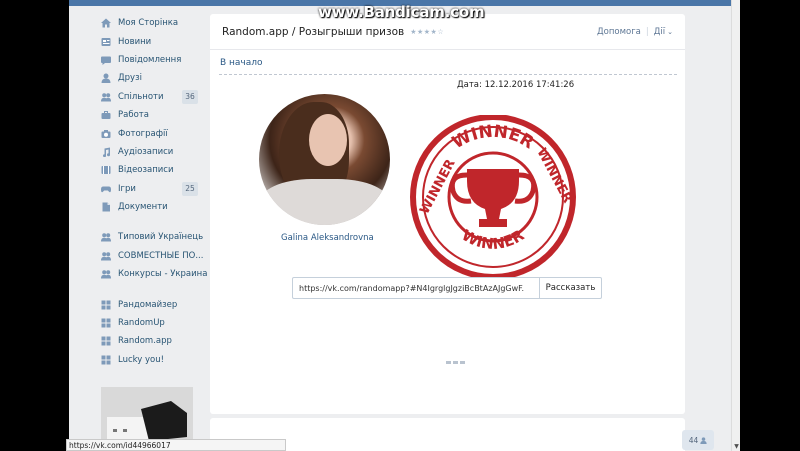 This screenshot has height=451, width=800. What do you see at coordinates (106, 152) in the screenshot?
I see `music-icon` at bounding box center [106, 152].